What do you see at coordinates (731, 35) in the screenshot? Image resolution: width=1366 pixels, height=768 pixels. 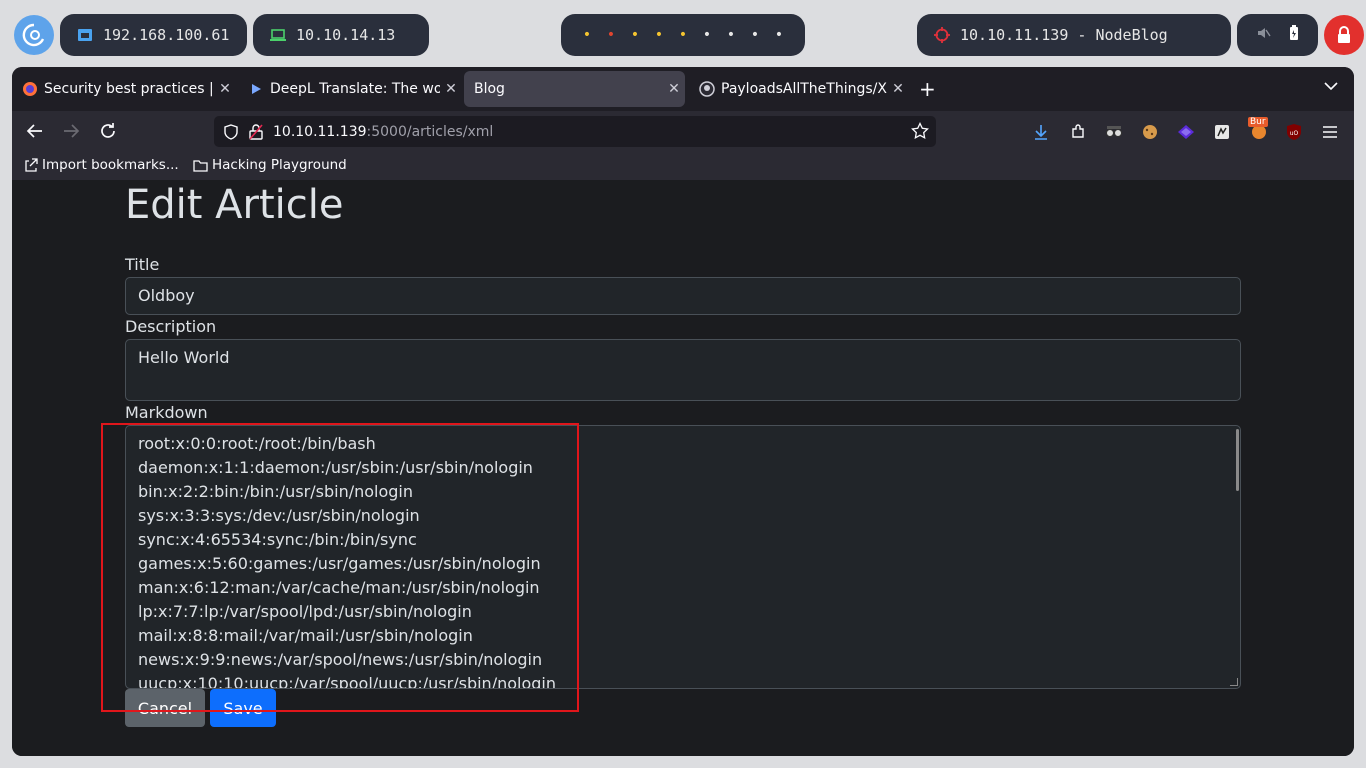 I see `workspace-7: •` at bounding box center [731, 35].